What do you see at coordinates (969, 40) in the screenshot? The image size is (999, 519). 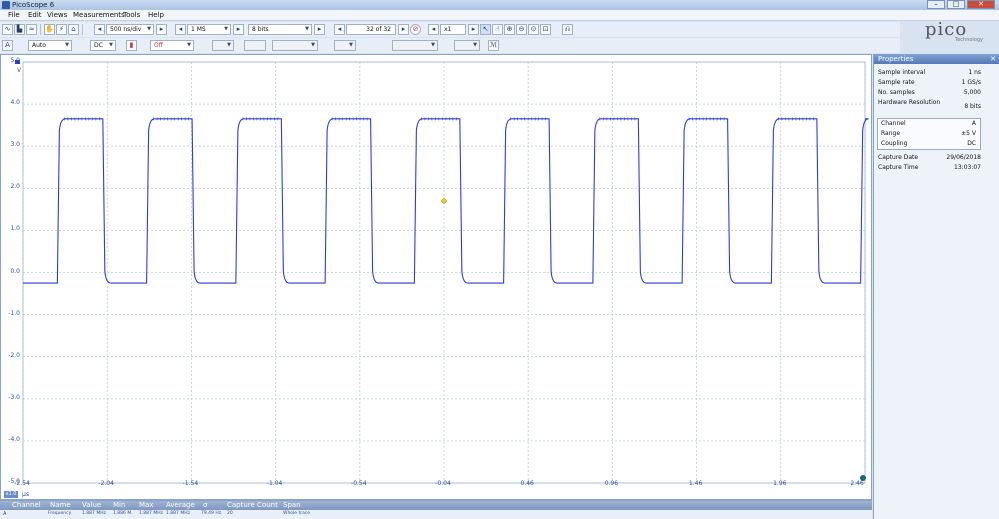 I see `pico-logo-sub: Technology` at bounding box center [969, 40].